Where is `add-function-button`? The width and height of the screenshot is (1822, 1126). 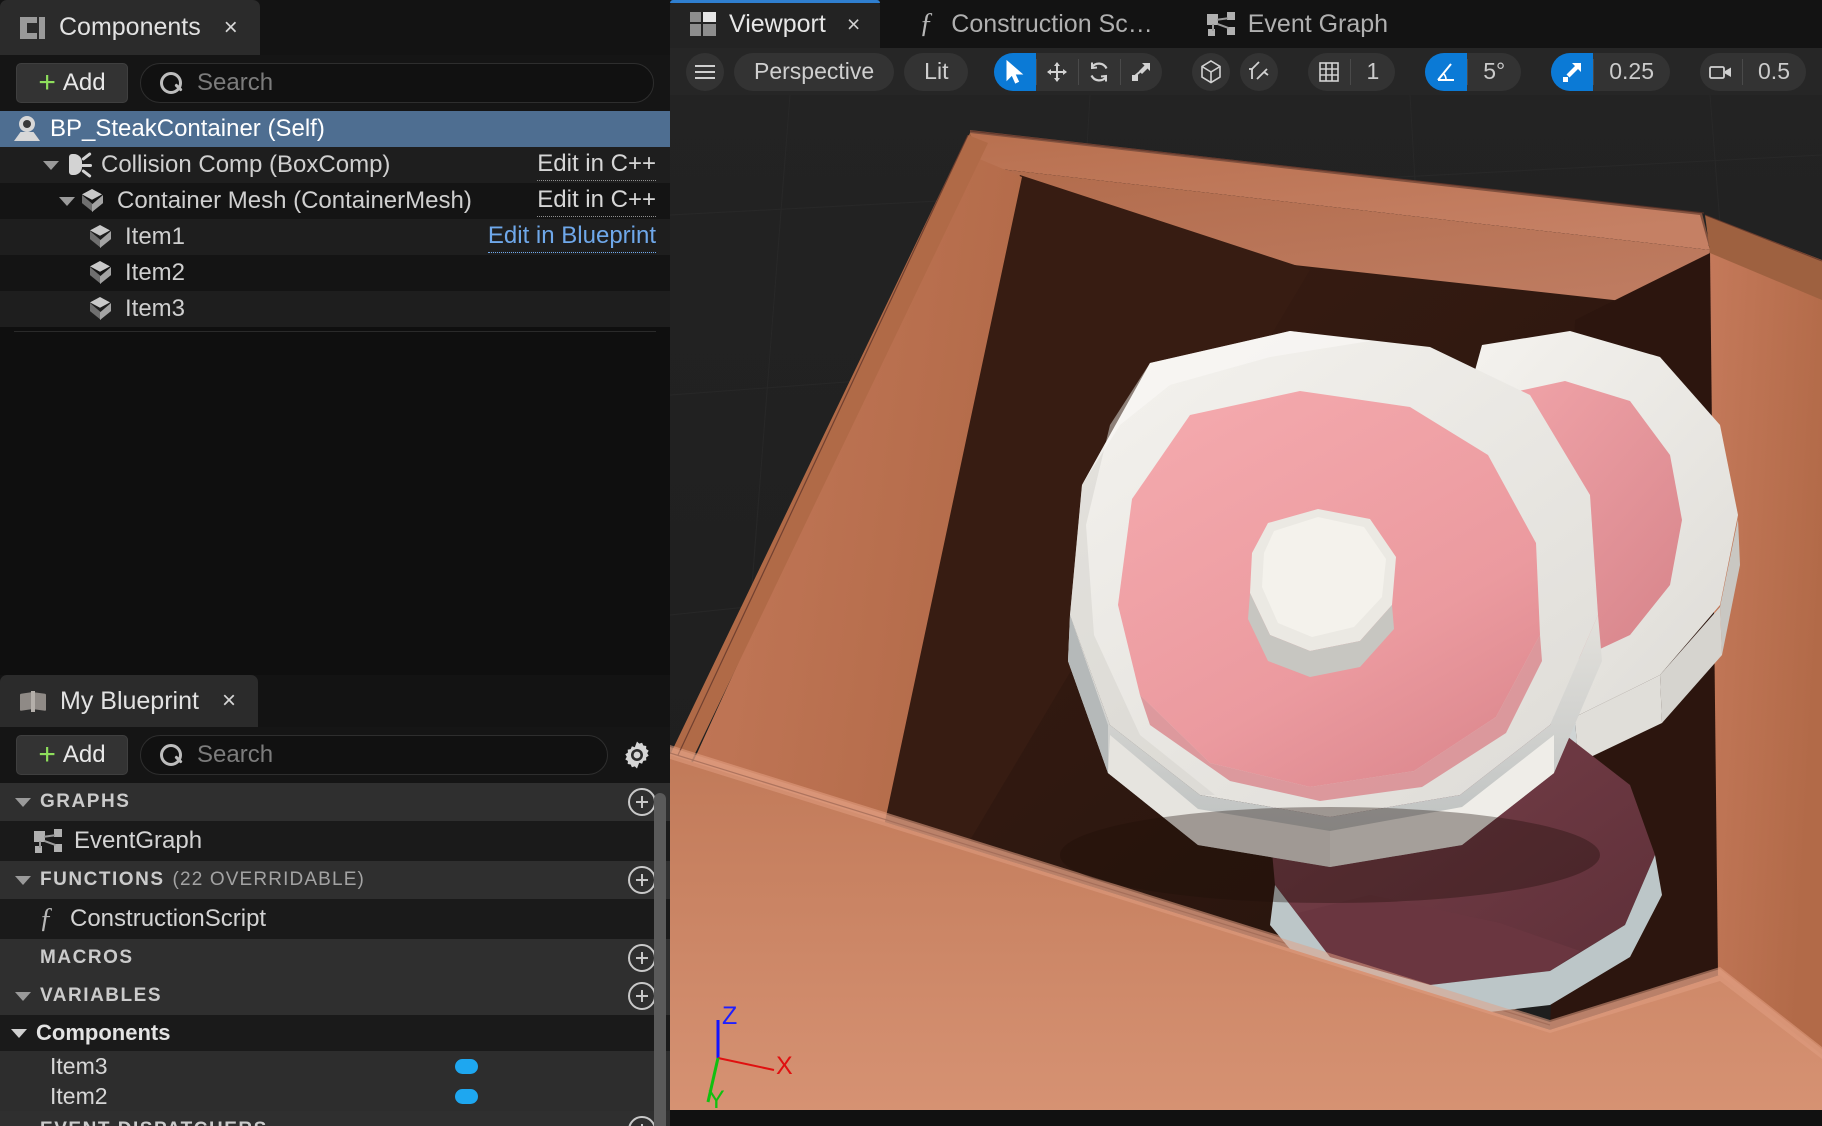 add-function-button is located at coordinates (642, 880).